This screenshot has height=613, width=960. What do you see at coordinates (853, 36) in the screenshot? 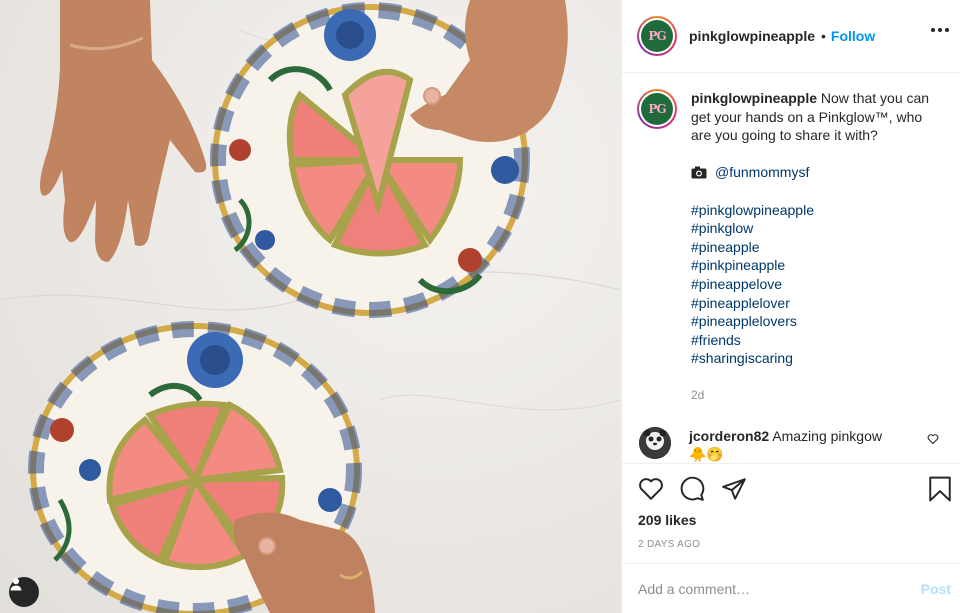
I see `follow-button: Follow` at bounding box center [853, 36].